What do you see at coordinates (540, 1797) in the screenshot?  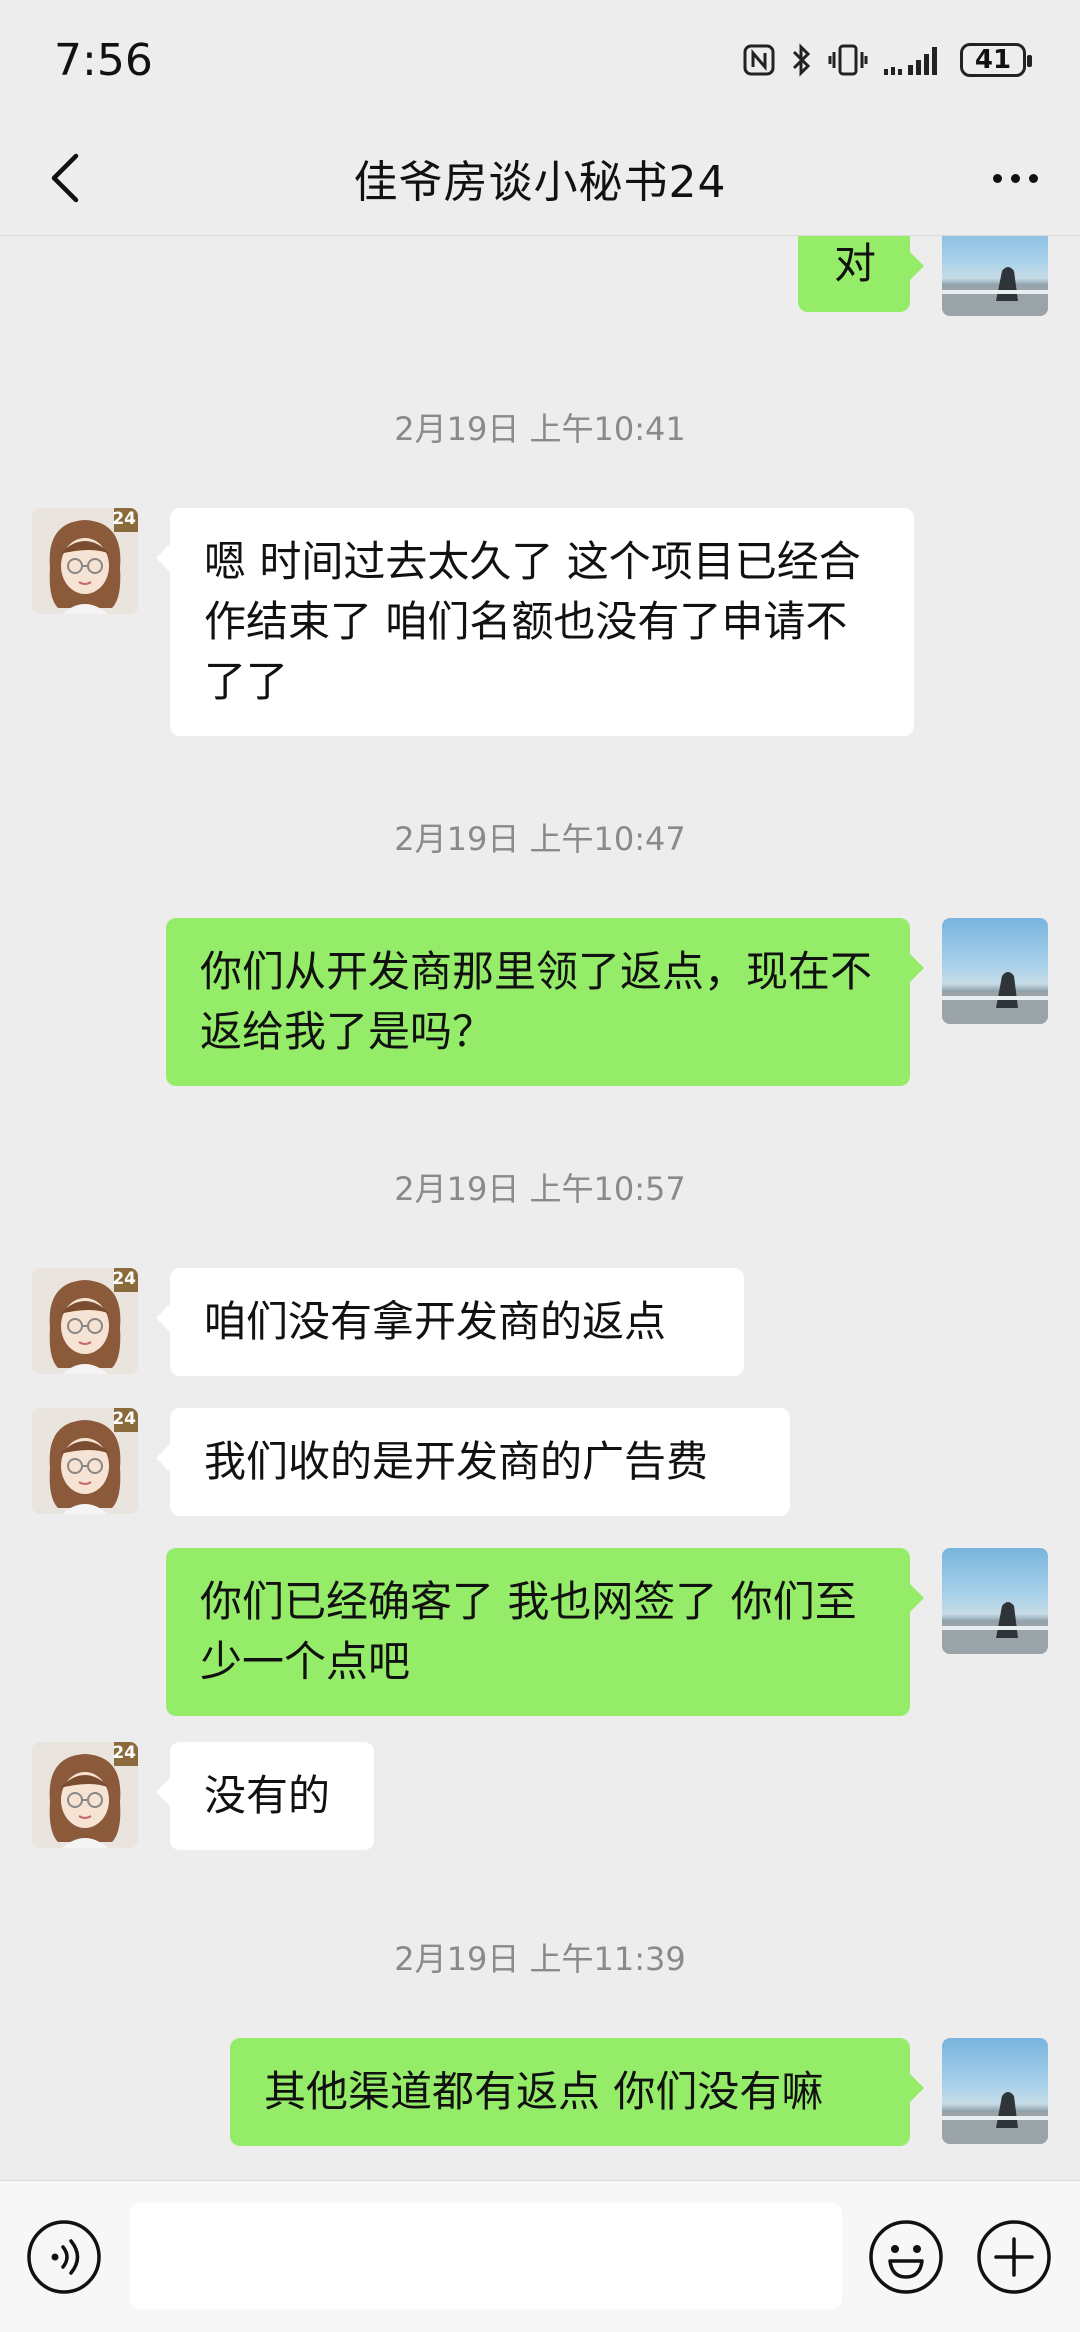 I see `message-row-received: 24 没有的` at bounding box center [540, 1797].